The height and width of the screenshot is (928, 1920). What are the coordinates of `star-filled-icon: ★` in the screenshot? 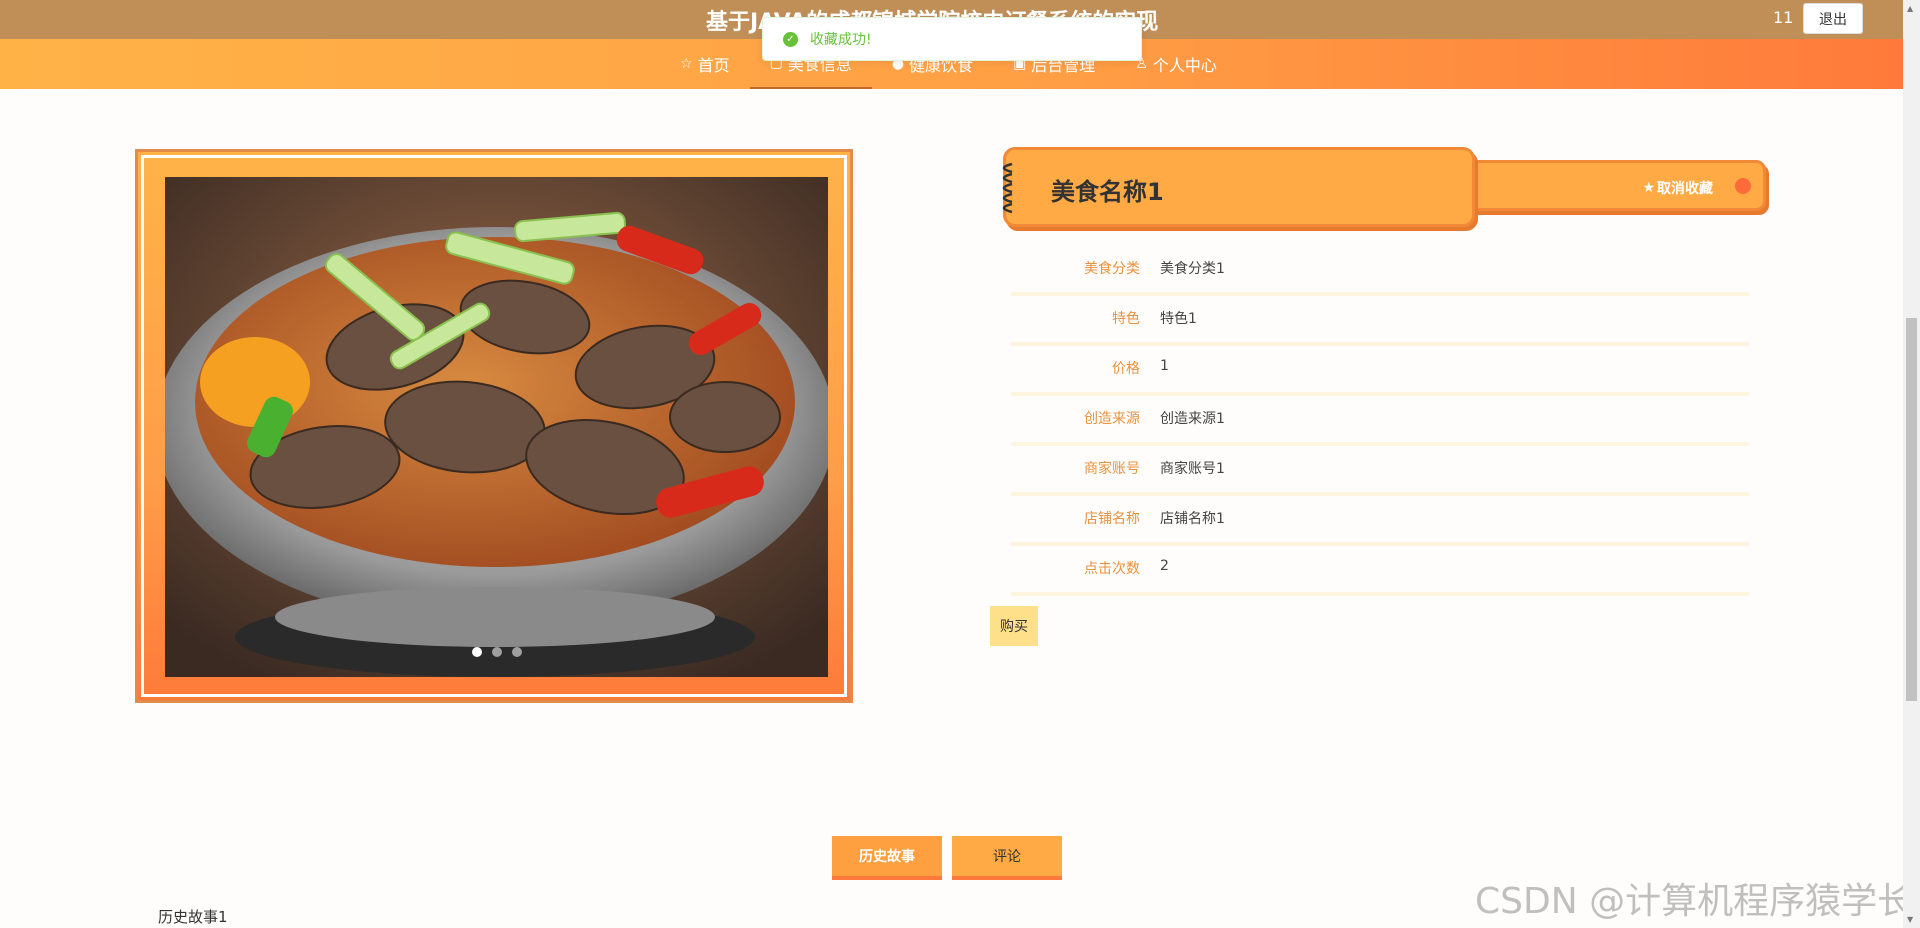 It's located at (1648, 188).